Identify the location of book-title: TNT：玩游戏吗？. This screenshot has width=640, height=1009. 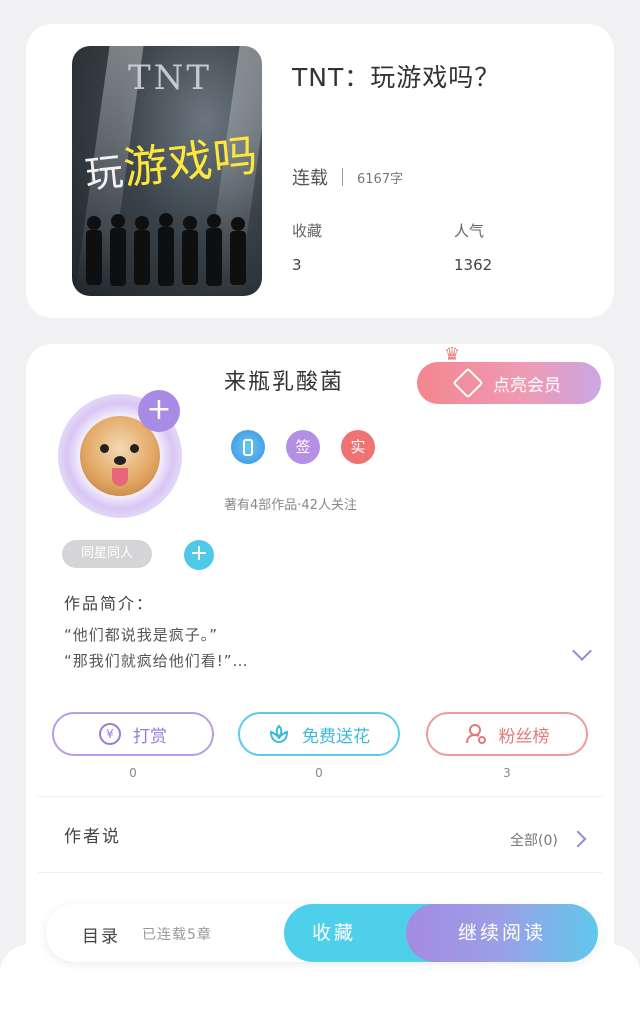
(396, 77).